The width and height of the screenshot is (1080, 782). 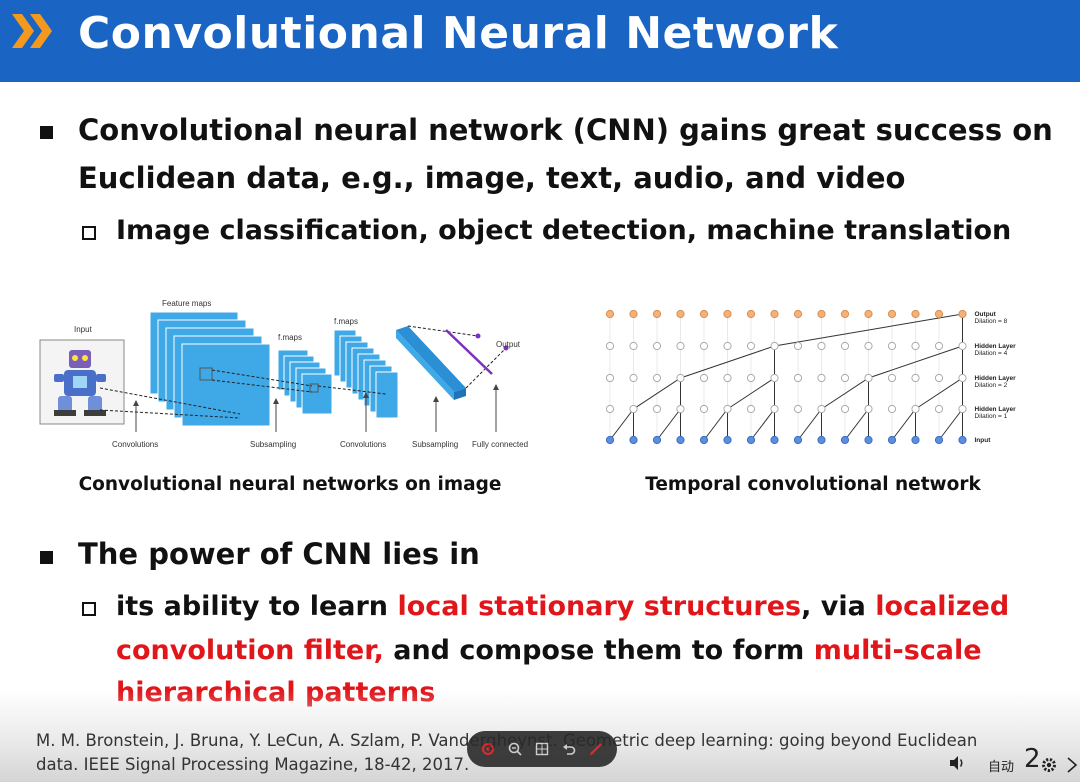 I want to click on slide-title: Convolutional Neural Network, so click(x=458, y=33).